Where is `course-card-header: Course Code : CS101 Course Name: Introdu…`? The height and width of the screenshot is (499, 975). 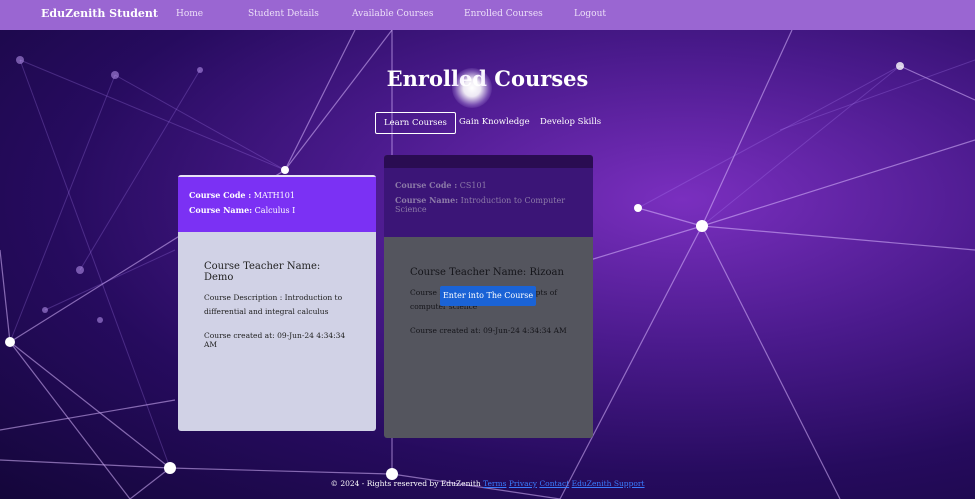
course-card-header: Course Code : CS101 Course Name: Introdu… is located at coordinates (488, 202).